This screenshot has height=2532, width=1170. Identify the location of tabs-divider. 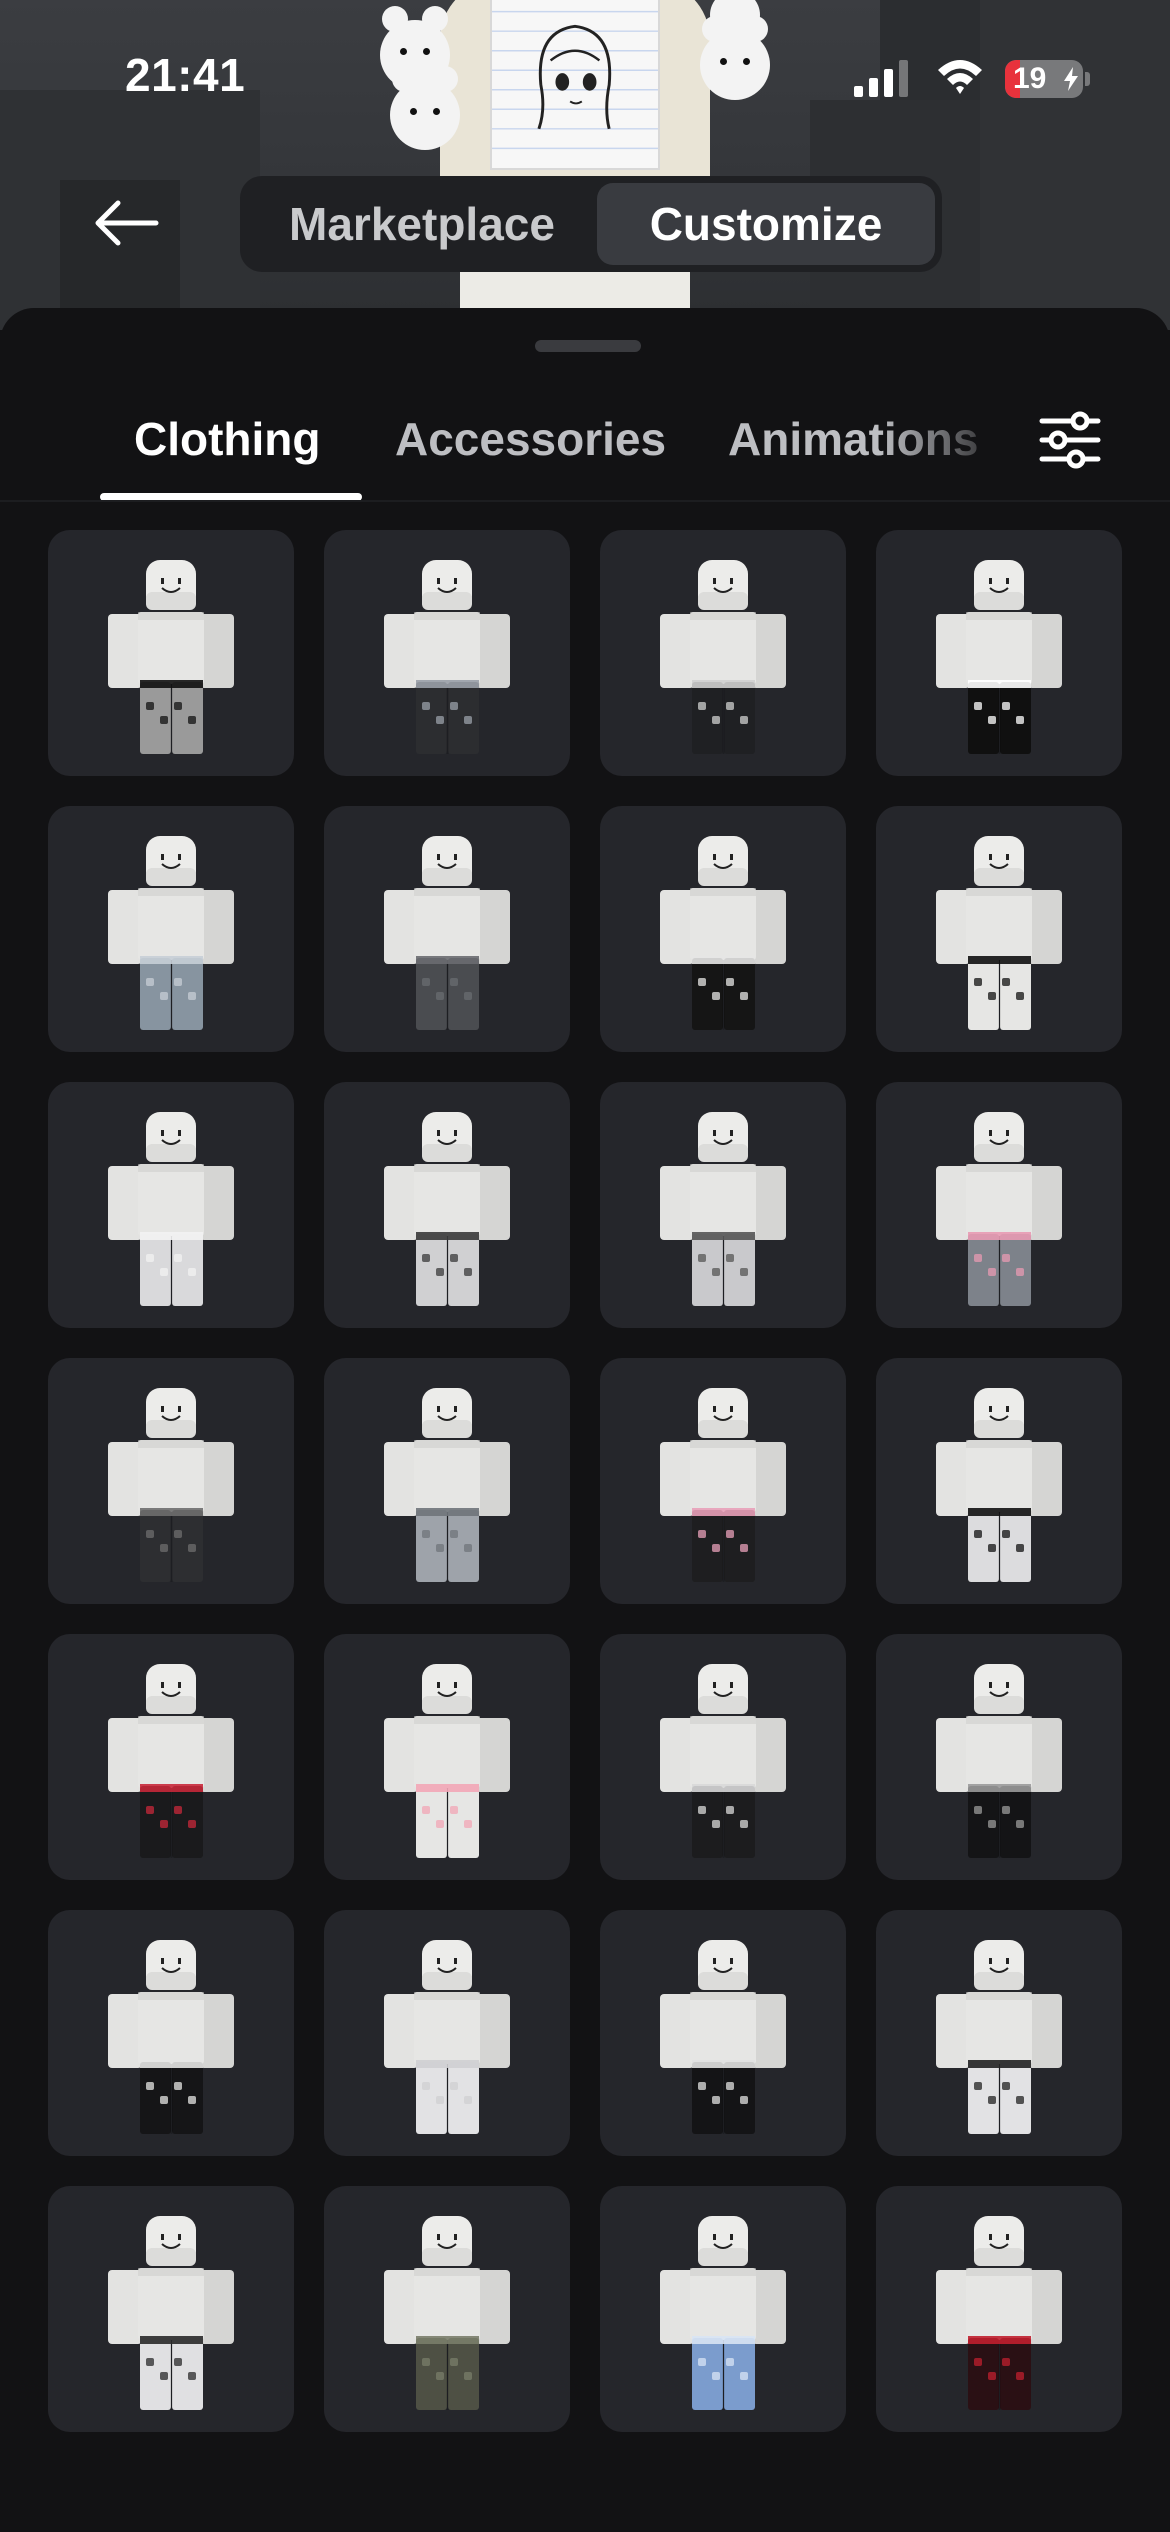
(585, 501).